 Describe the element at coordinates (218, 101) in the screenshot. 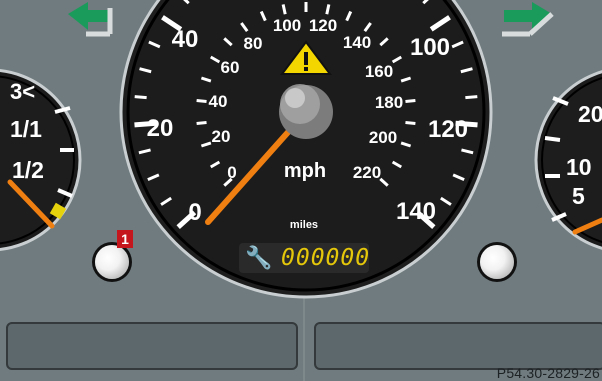

I see `kmh-label-40: 40` at that location.